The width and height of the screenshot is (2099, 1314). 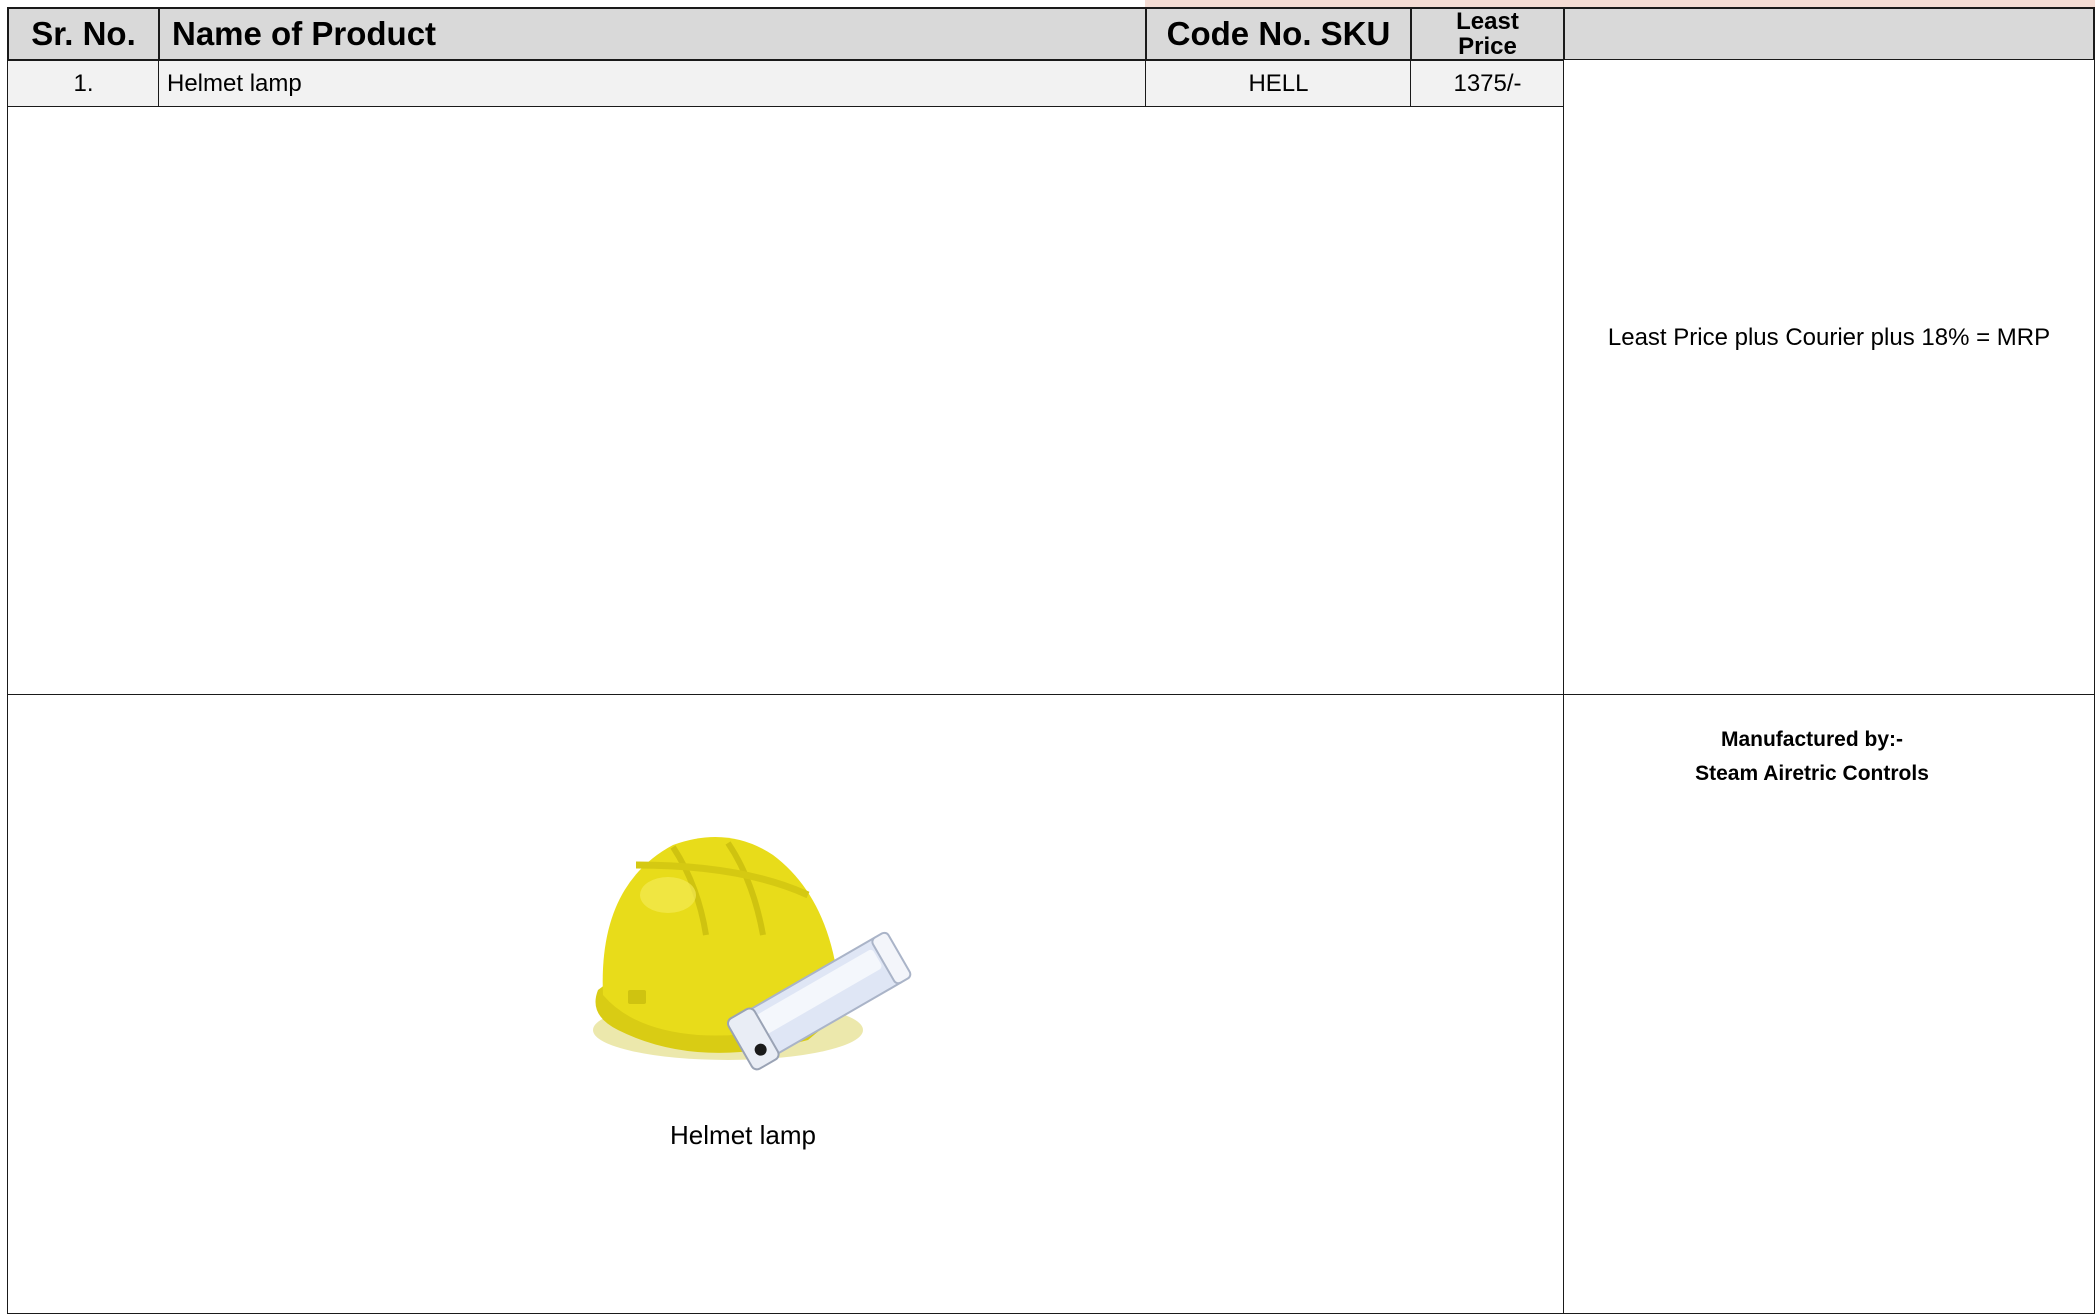 What do you see at coordinates (1487, 21) in the screenshot?
I see `header-least-price-line1: Least` at bounding box center [1487, 21].